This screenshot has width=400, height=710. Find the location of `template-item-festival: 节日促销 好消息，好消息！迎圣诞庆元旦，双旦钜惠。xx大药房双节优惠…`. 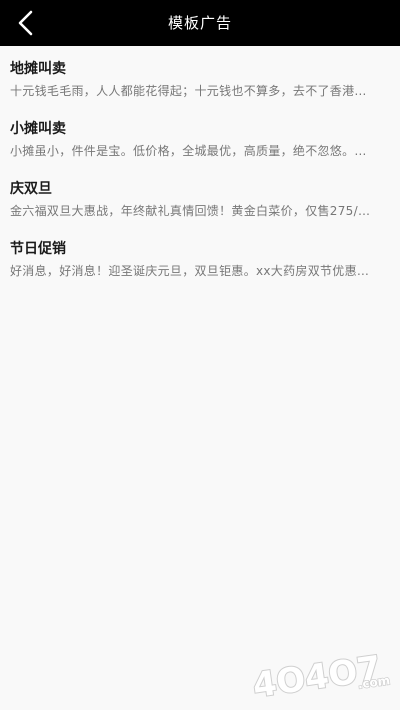

template-item-festival: 节日促销 好消息，好消息！迎圣诞庆元旦，双旦钜惠。xx大药房双节优惠… is located at coordinates (200, 256).